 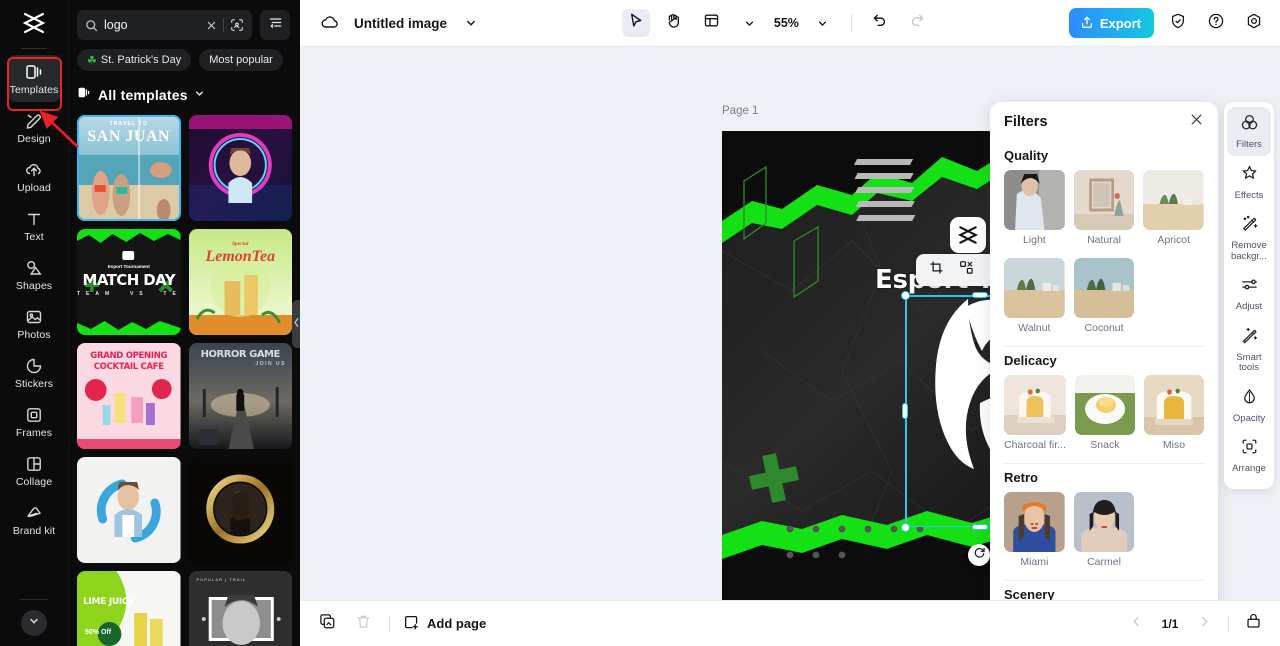 I want to click on hand-tool-button, so click(x=674, y=23).